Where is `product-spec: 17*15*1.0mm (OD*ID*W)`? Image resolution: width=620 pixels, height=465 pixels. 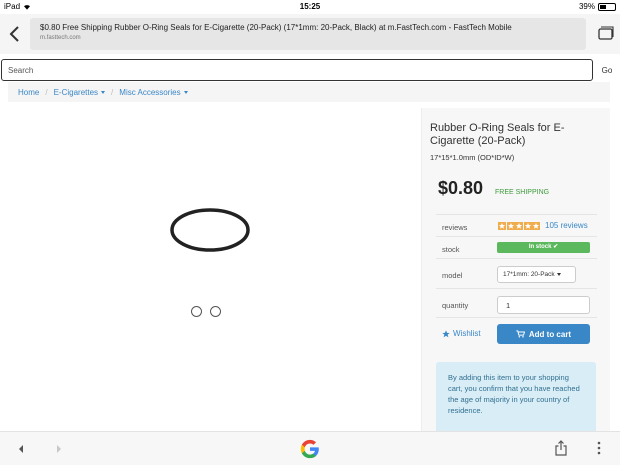 product-spec: 17*15*1.0mm (OD*ID*W) is located at coordinates (472, 157).